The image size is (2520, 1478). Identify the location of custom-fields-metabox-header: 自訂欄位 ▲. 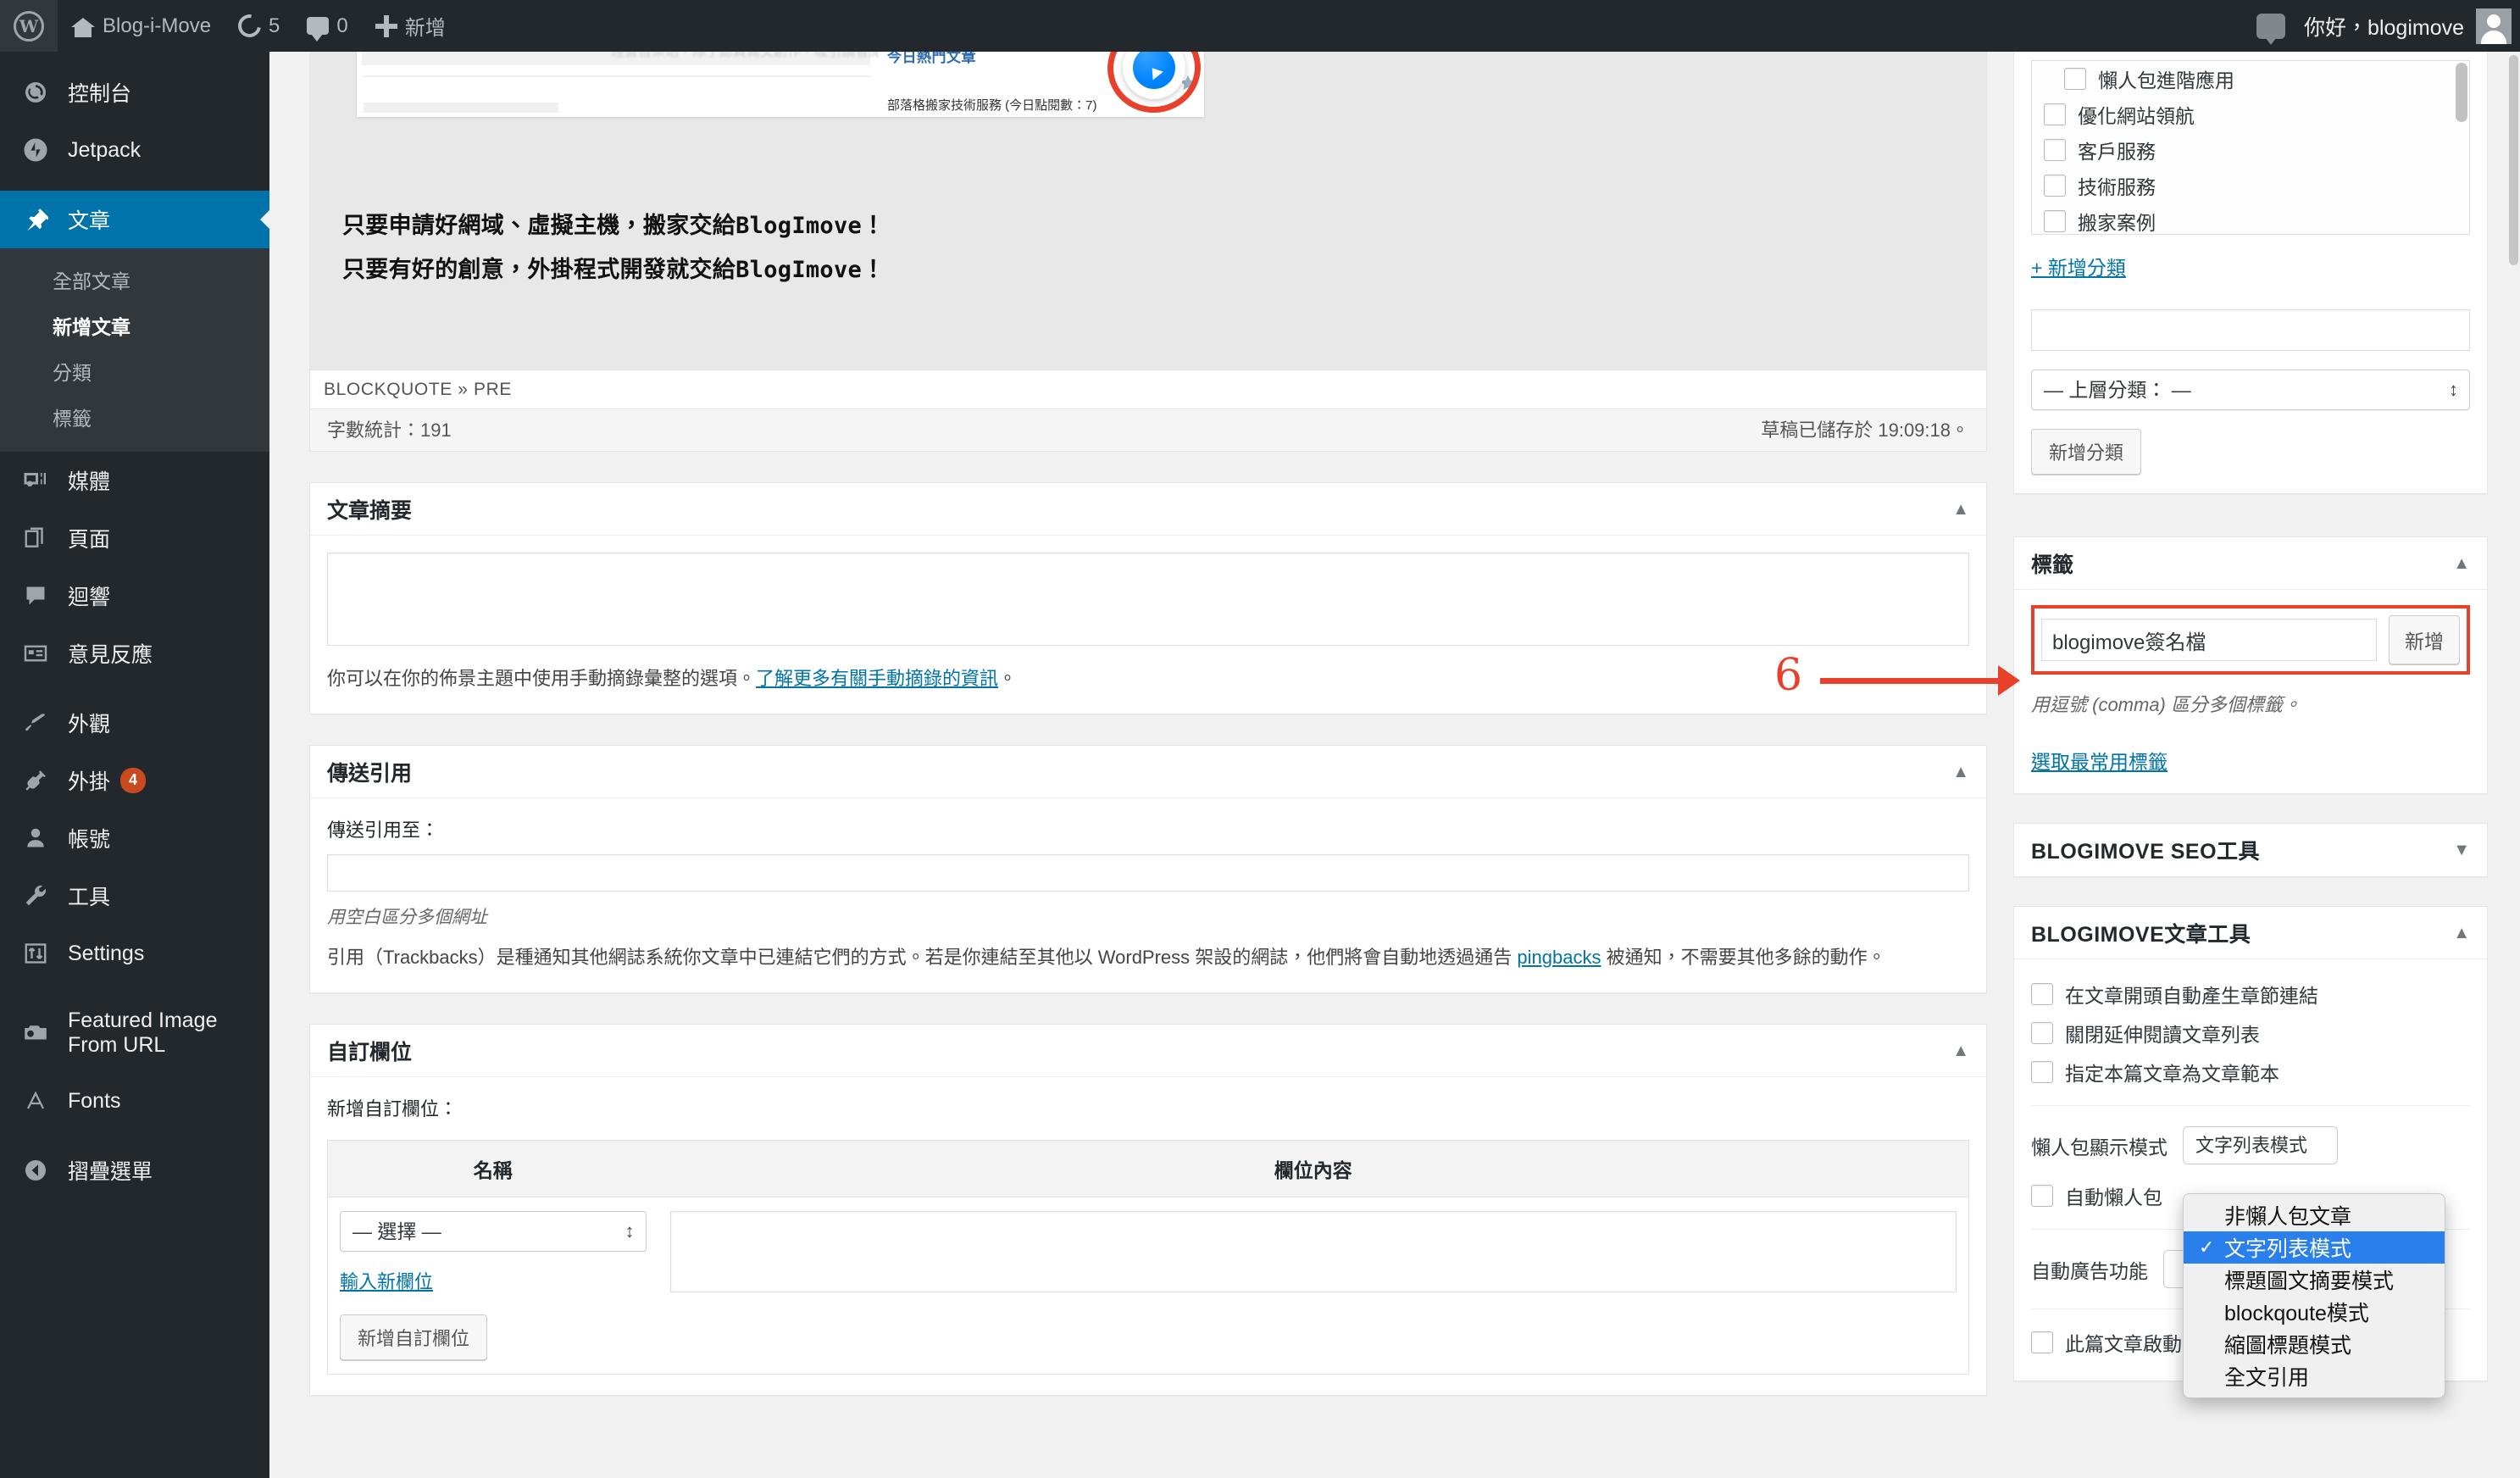
(1148, 1051).